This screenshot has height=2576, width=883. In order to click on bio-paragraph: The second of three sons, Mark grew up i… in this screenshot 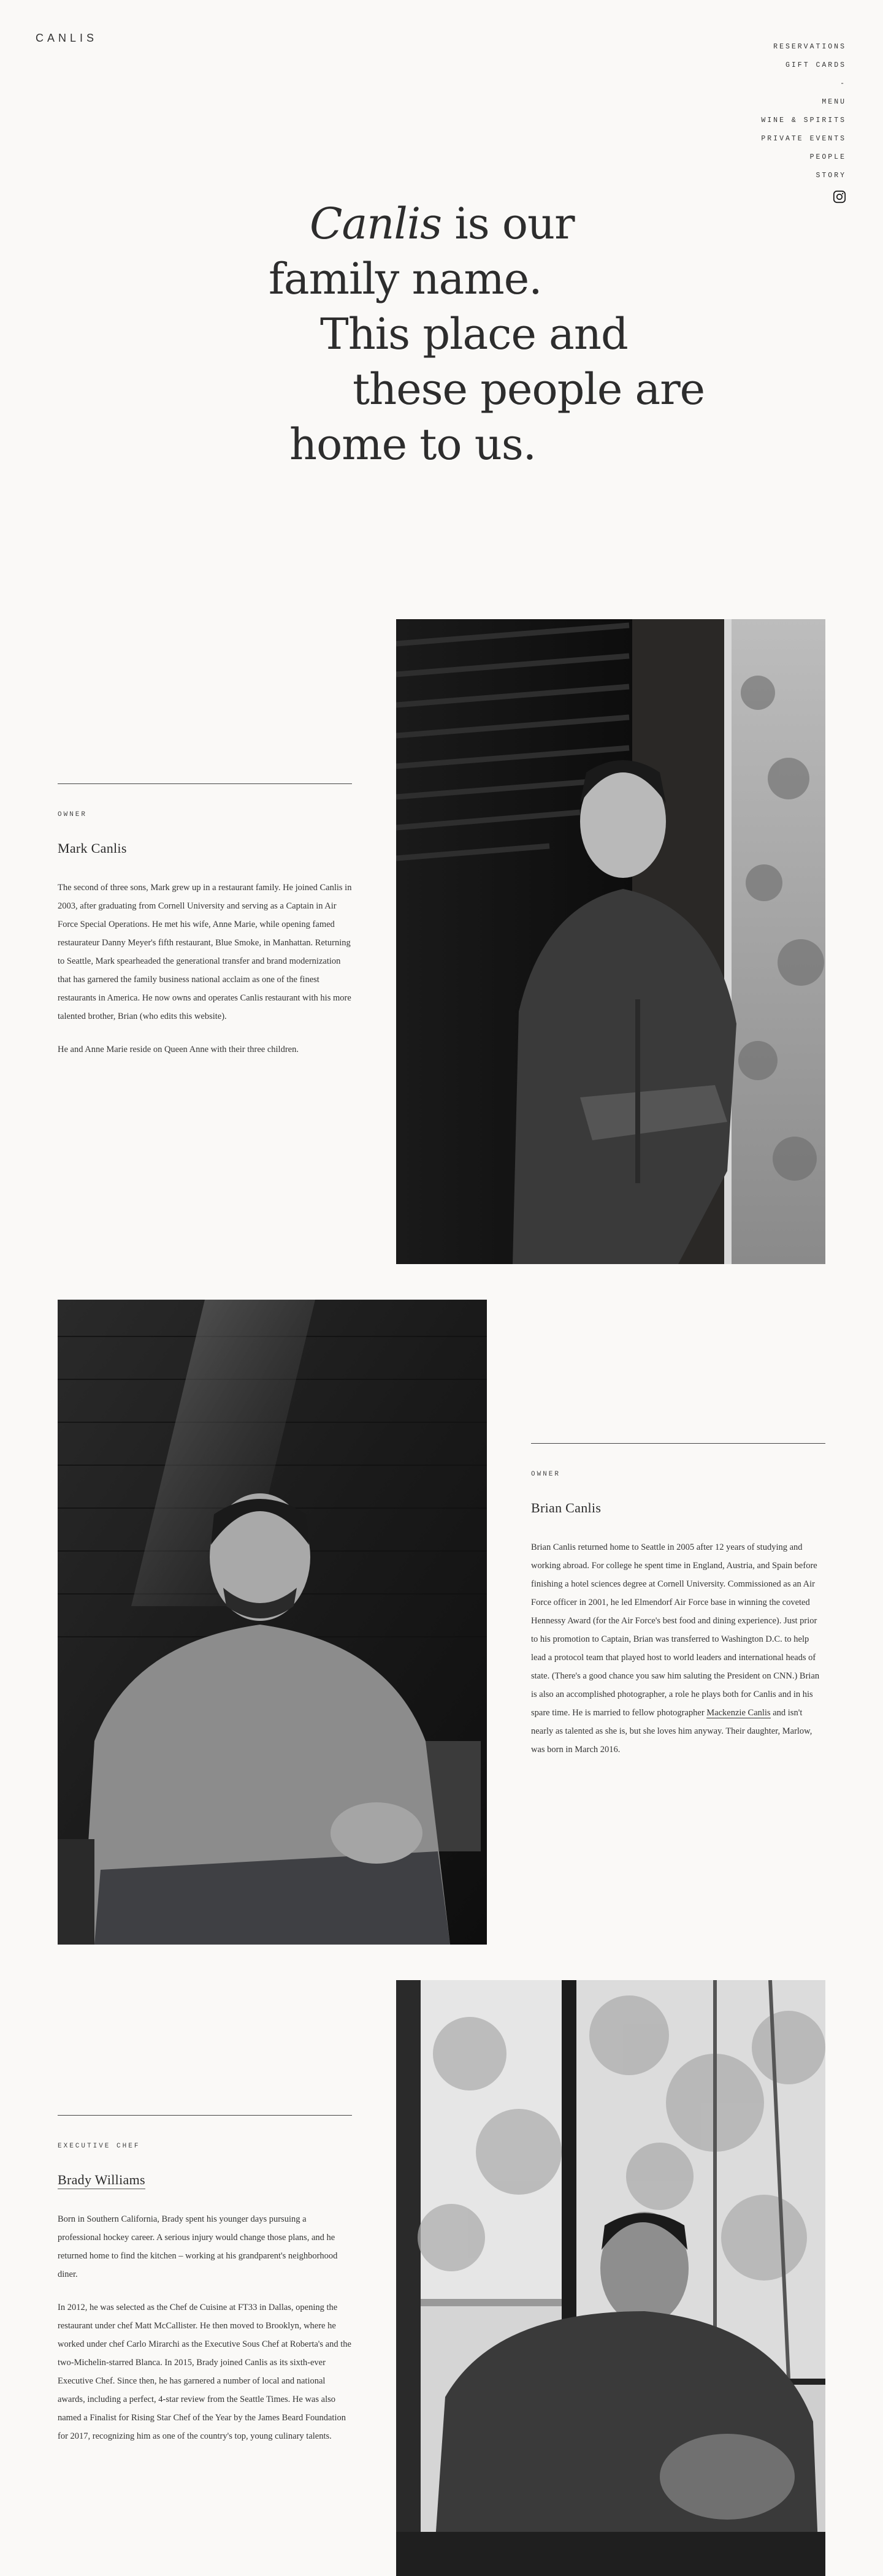, I will do `click(205, 952)`.